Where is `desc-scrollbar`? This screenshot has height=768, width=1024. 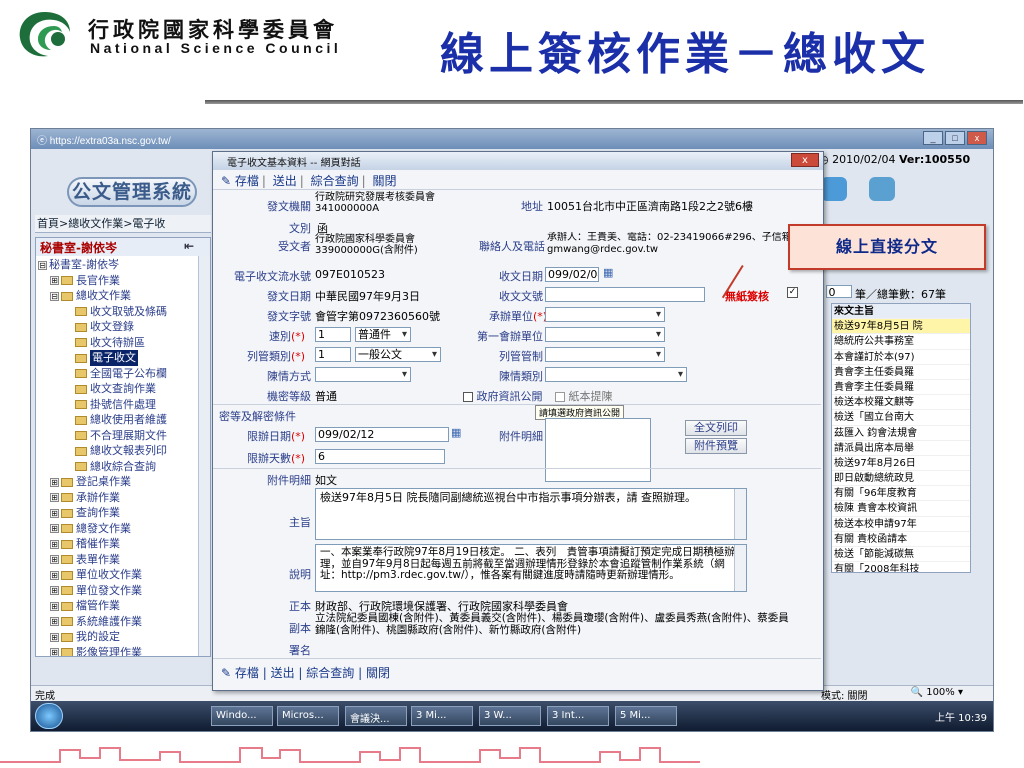 desc-scrollbar is located at coordinates (740, 568).